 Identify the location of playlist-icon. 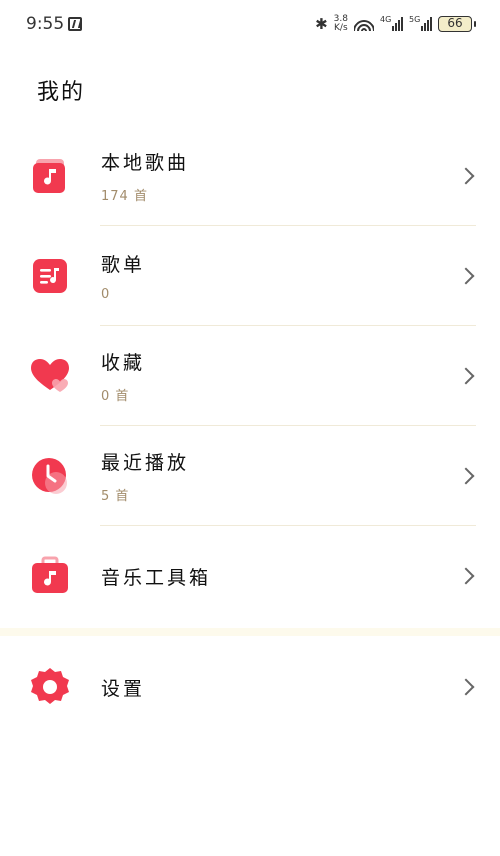
(50, 276).